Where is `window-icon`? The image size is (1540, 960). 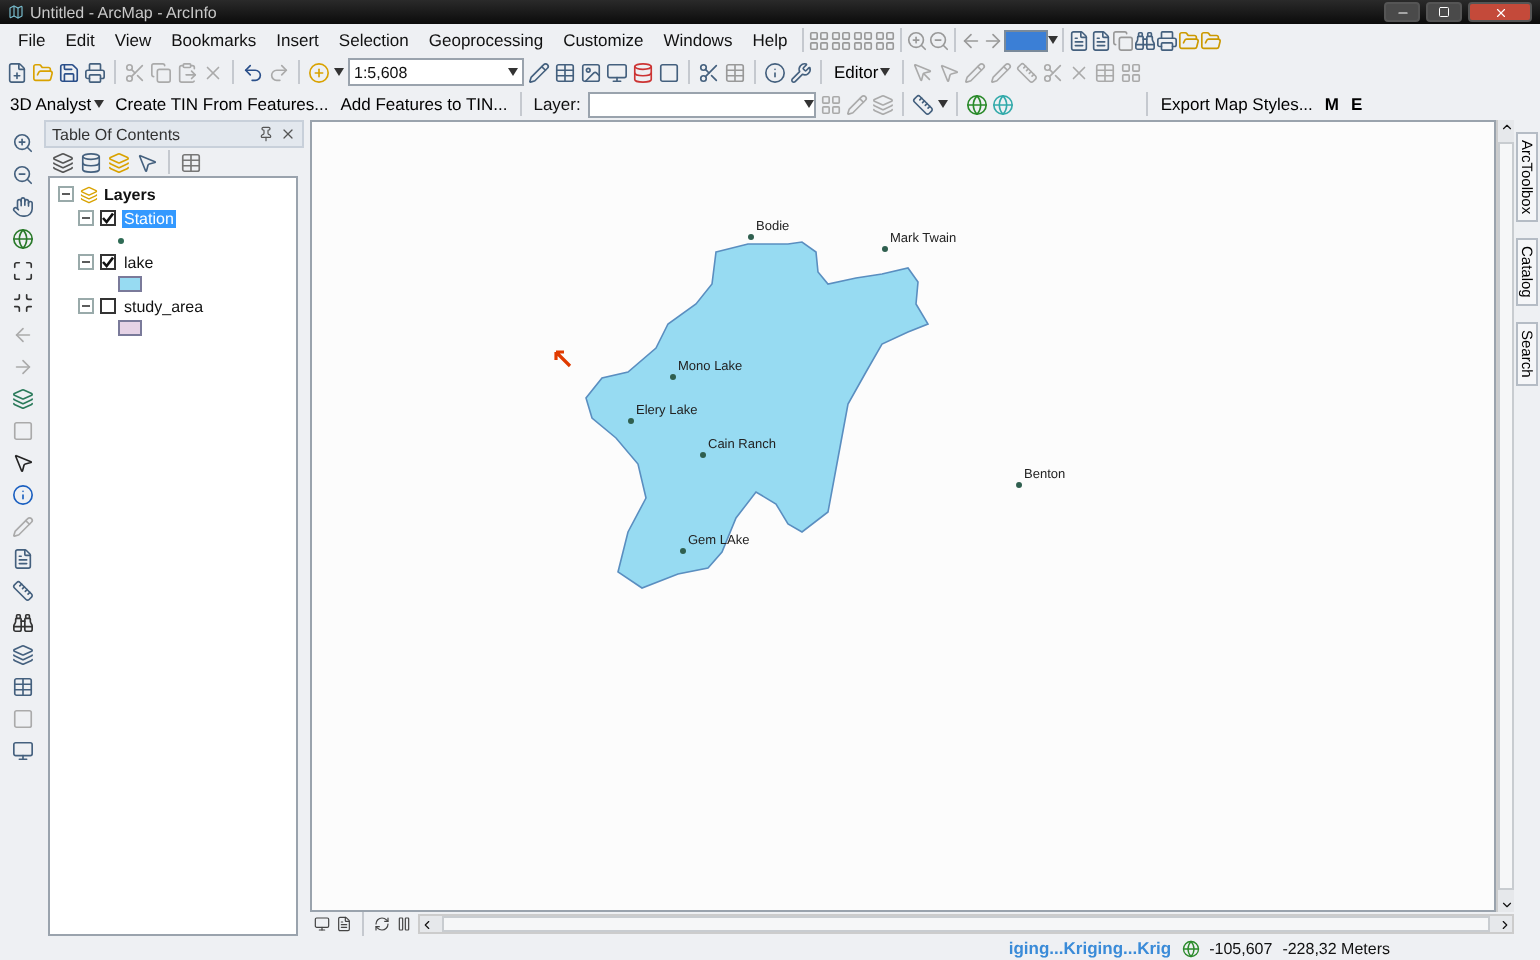 window-icon is located at coordinates (617, 72).